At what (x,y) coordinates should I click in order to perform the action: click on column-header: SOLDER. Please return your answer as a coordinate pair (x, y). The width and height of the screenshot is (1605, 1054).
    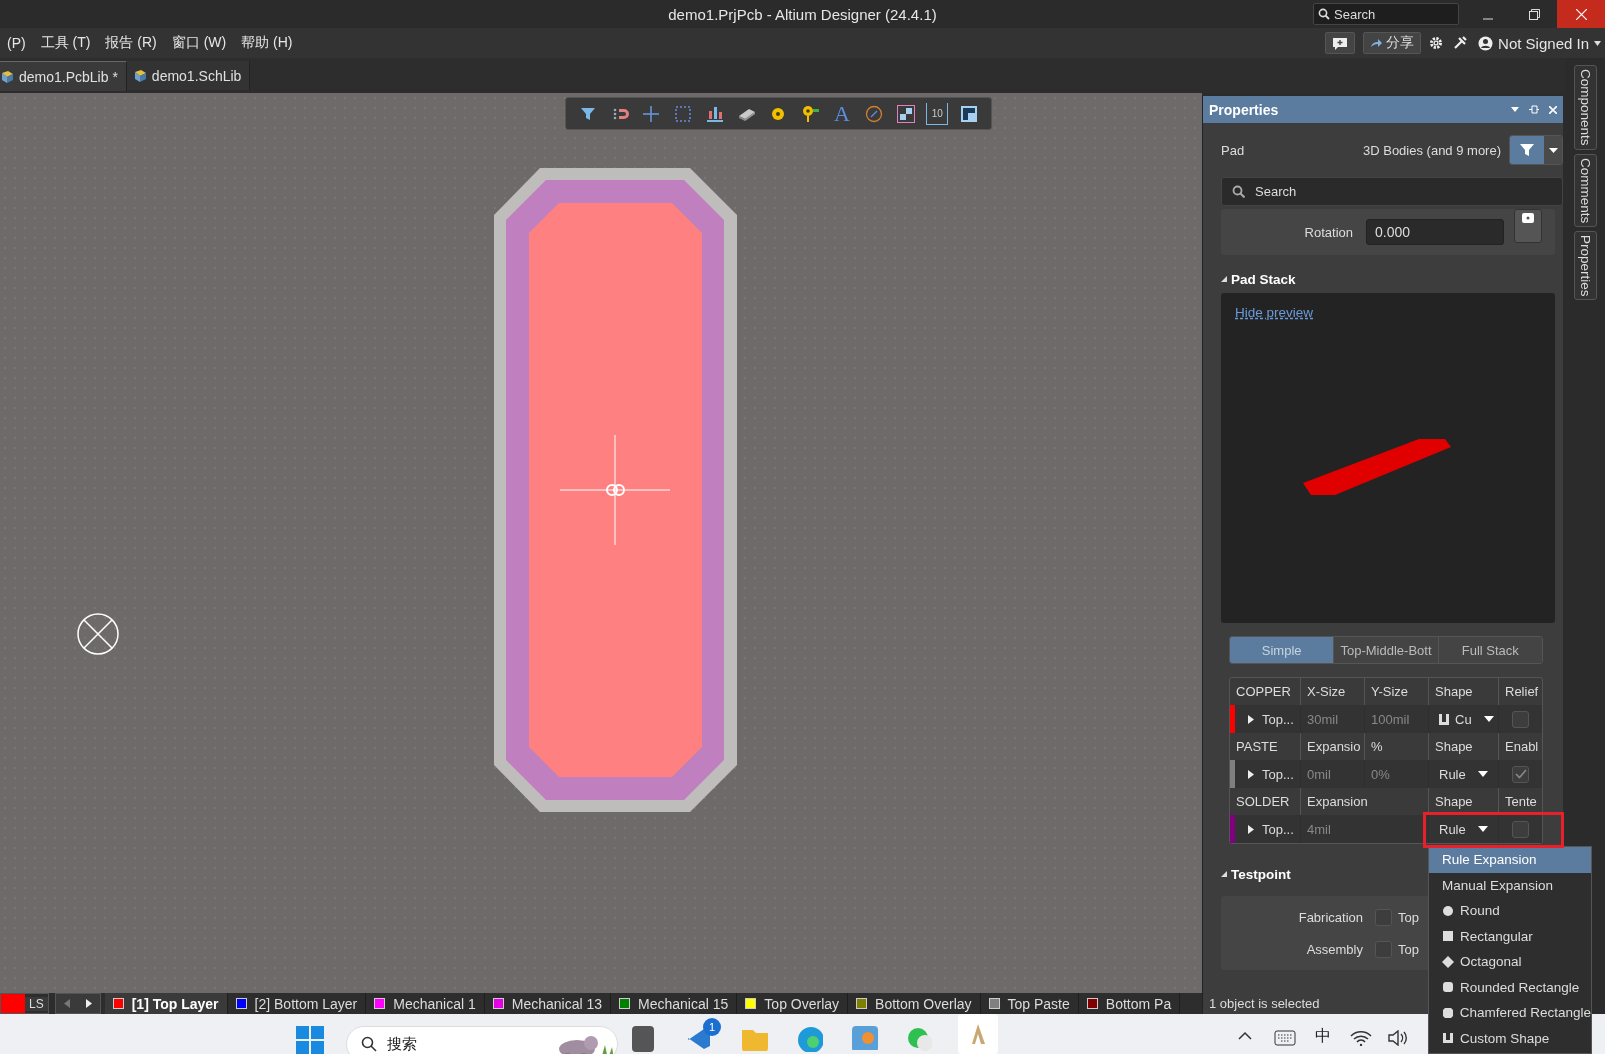
    Looking at the image, I should click on (1263, 802).